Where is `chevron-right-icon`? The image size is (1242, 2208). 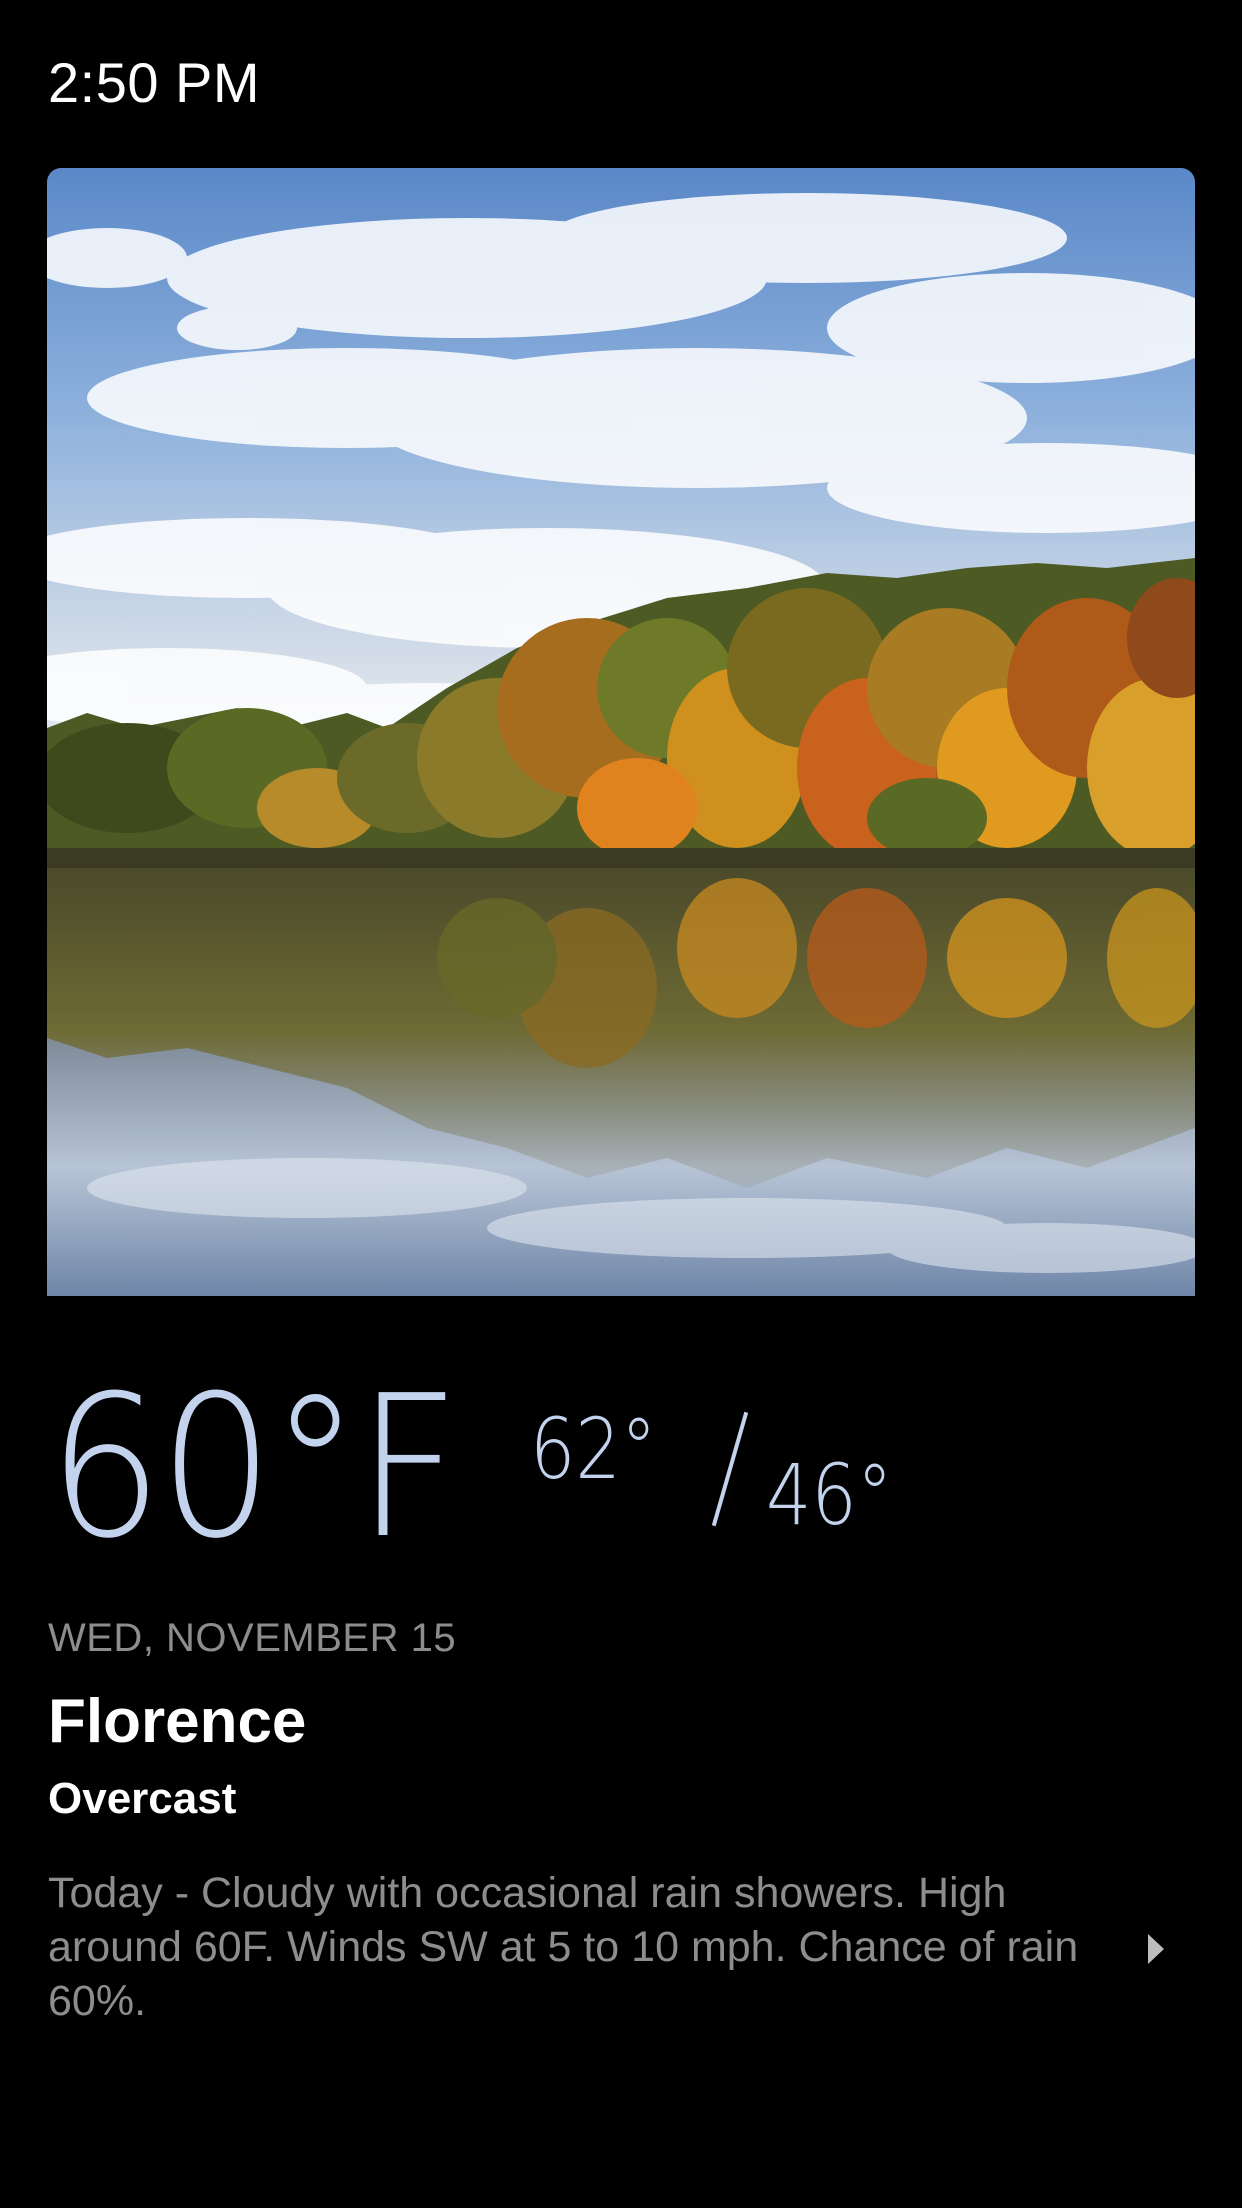 chevron-right-icon is located at coordinates (1156, 1949).